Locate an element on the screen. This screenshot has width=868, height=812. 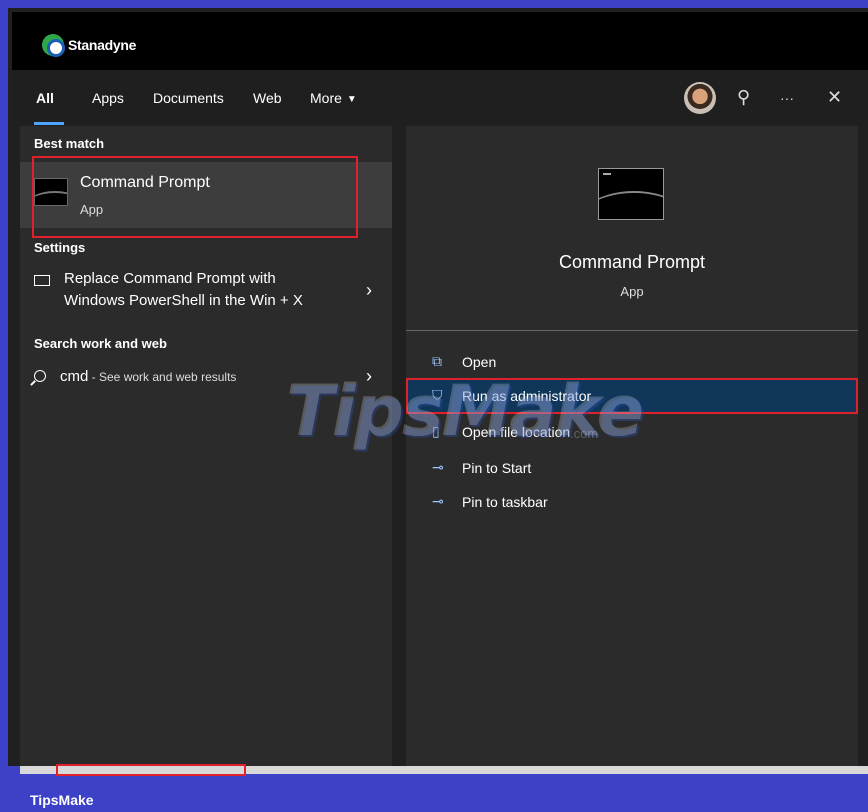
footer-label: TipsMake is located at coordinates (62, 800).